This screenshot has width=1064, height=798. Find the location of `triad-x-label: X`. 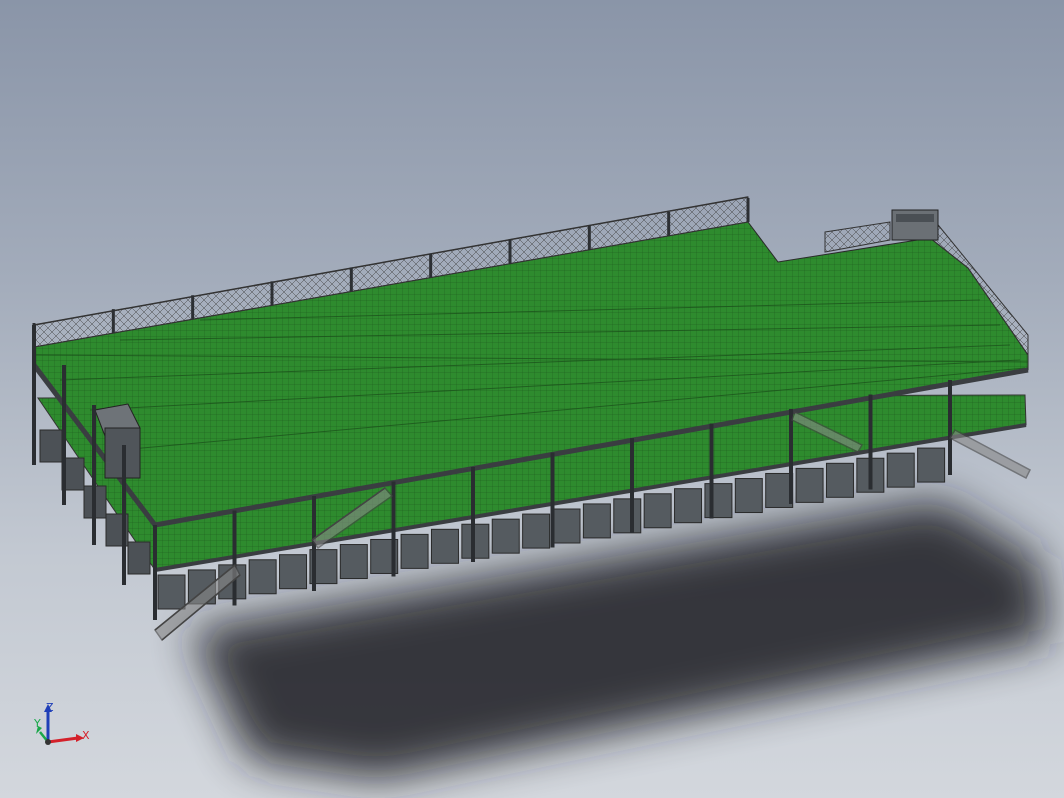

triad-x-label: X is located at coordinates (86, 735).